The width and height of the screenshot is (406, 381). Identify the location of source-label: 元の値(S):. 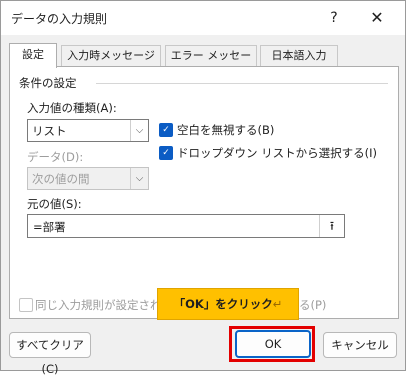
(54, 204).